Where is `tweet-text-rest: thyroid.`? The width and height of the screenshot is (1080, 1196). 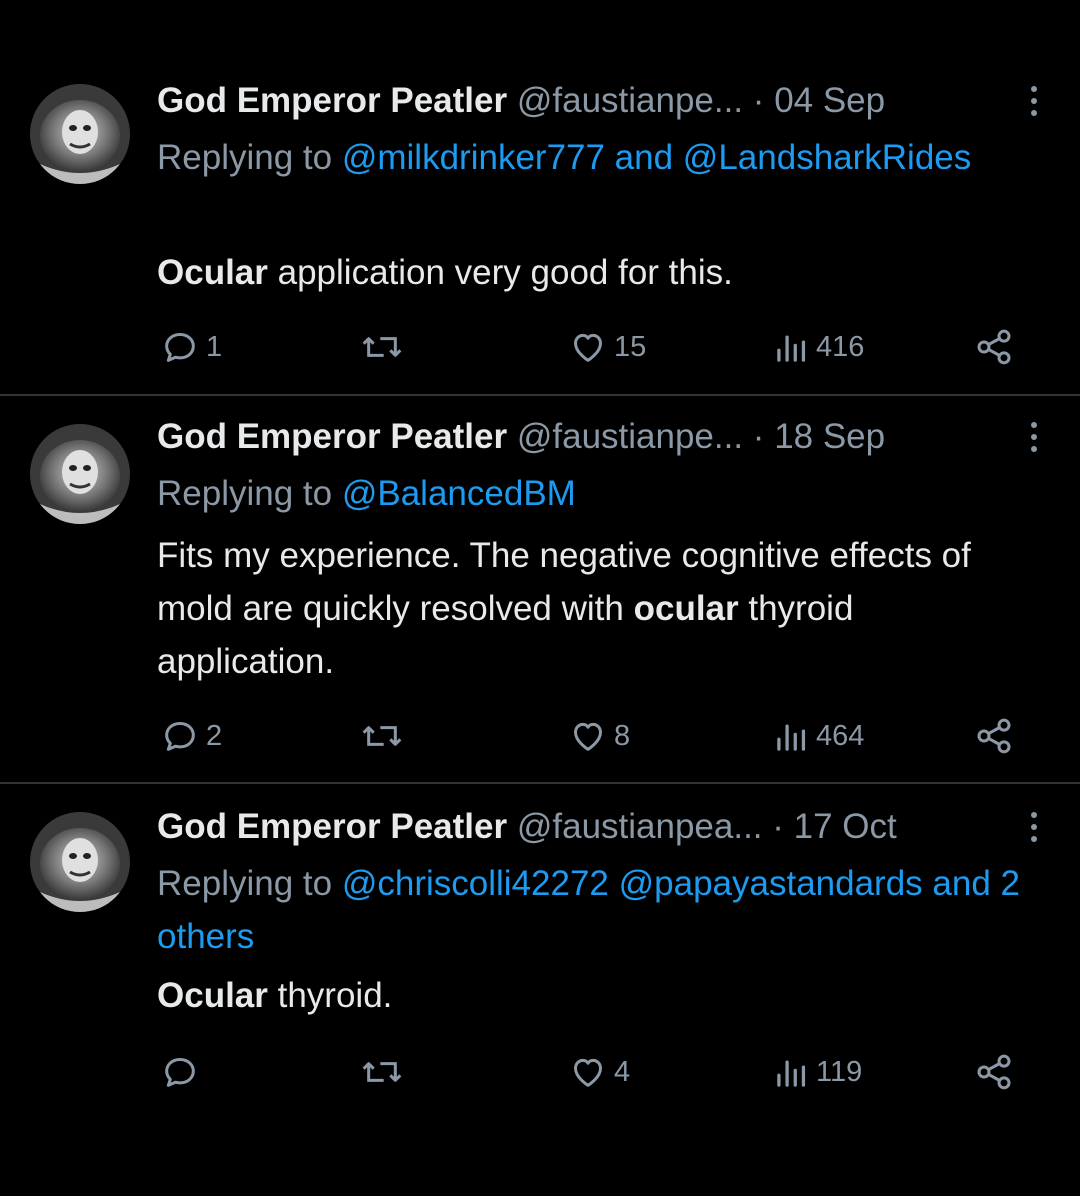 tweet-text-rest: thyroid. is located at coordinates (330, 995).